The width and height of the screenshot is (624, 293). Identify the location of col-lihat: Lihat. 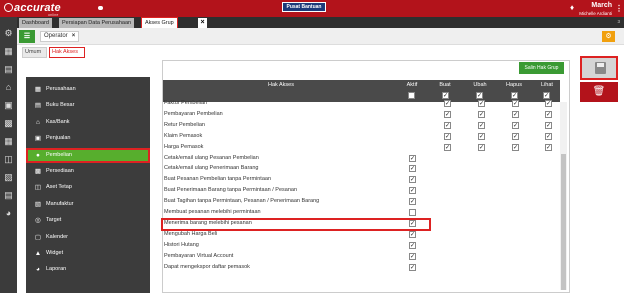
(547, 85).